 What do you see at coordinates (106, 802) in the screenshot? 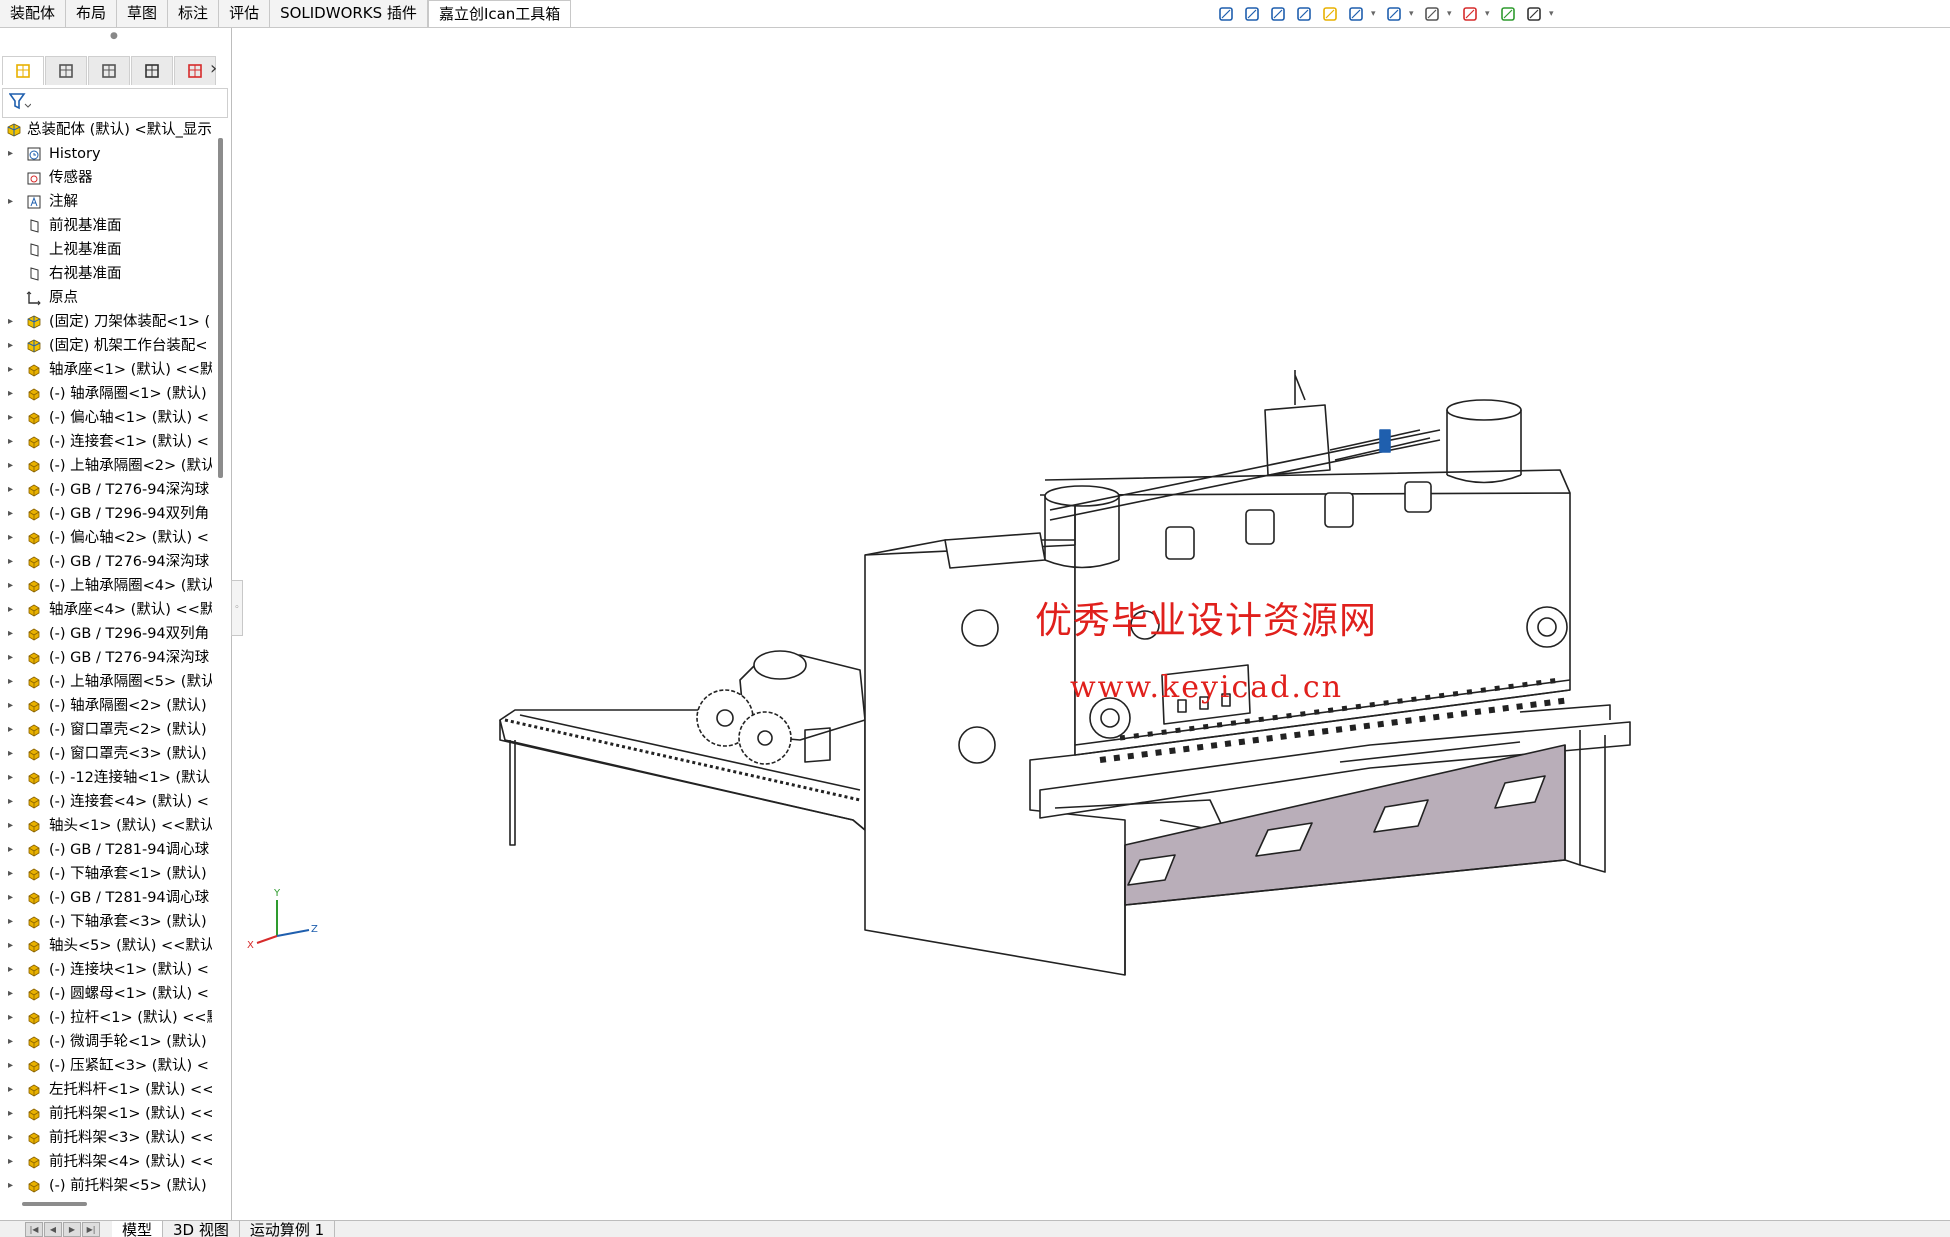
I see `tree-item: ▸ (-) 连接套<4> (默认) <` at bounding box center [106, 802].